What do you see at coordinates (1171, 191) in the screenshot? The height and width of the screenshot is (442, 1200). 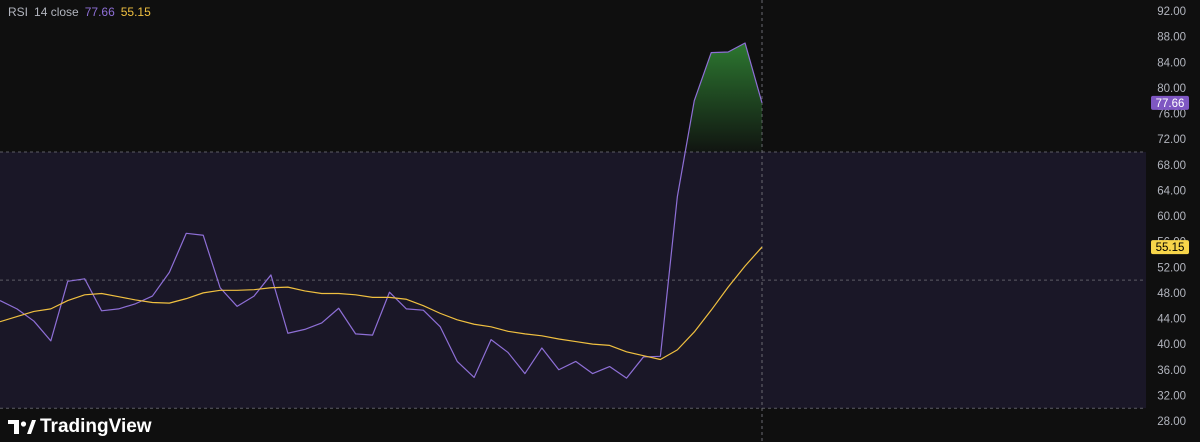 I see `y-axis-tick-label: 64.00` at bounding box center [1171, 191].